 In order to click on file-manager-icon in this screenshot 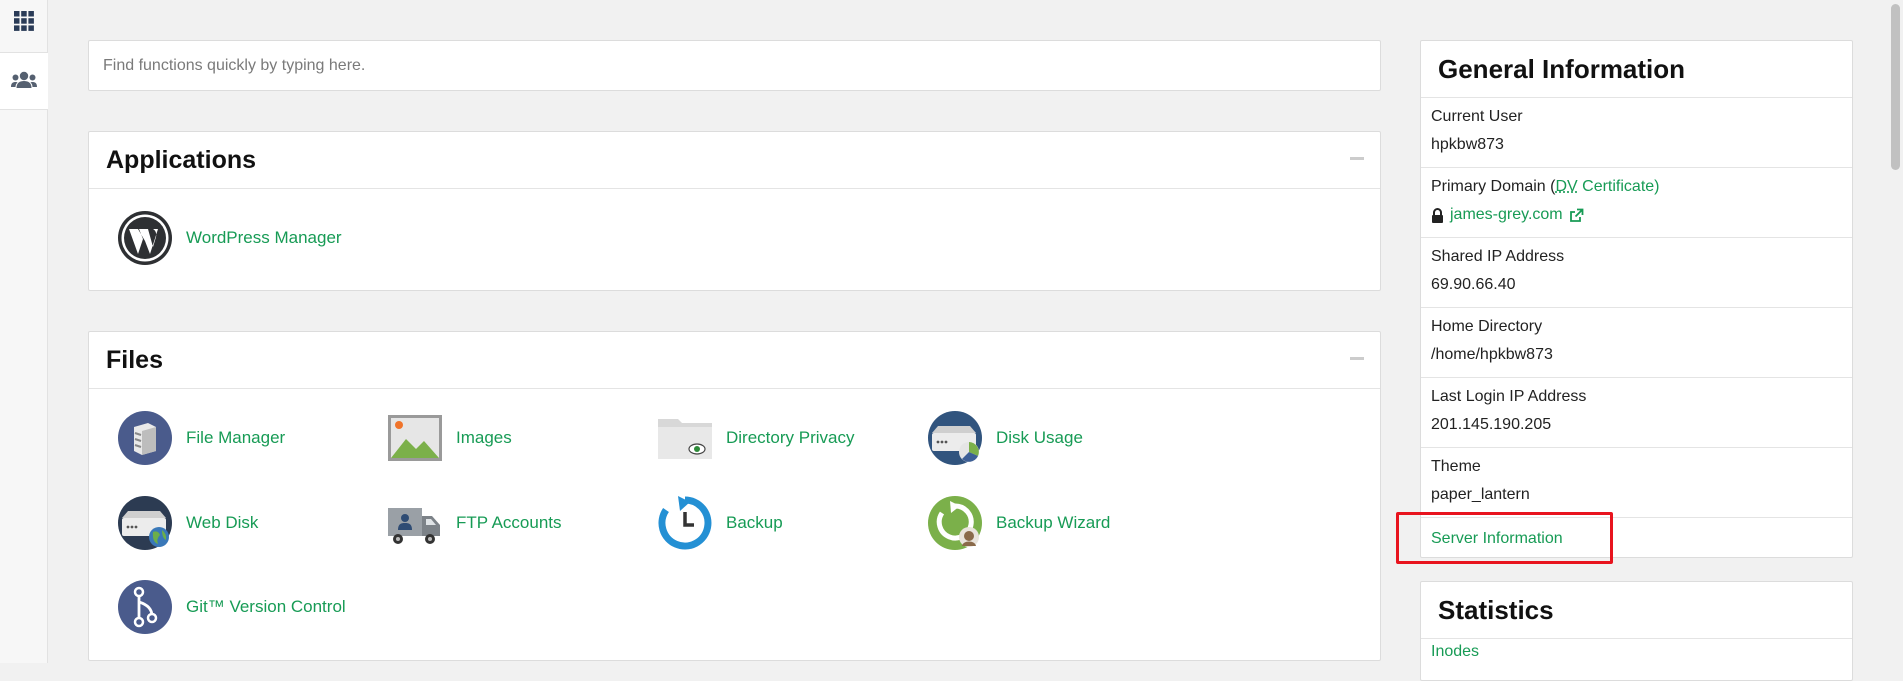, I will do `click(145, 438)`.